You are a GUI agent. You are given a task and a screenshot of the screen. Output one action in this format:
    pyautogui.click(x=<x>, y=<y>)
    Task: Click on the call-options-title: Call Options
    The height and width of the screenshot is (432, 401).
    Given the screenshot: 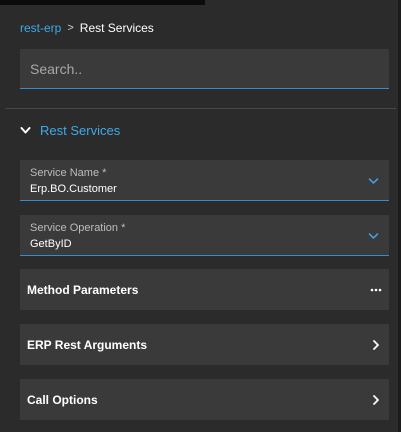 What is the action you would take?
    pyautogui.click(x=62, y=399)
    